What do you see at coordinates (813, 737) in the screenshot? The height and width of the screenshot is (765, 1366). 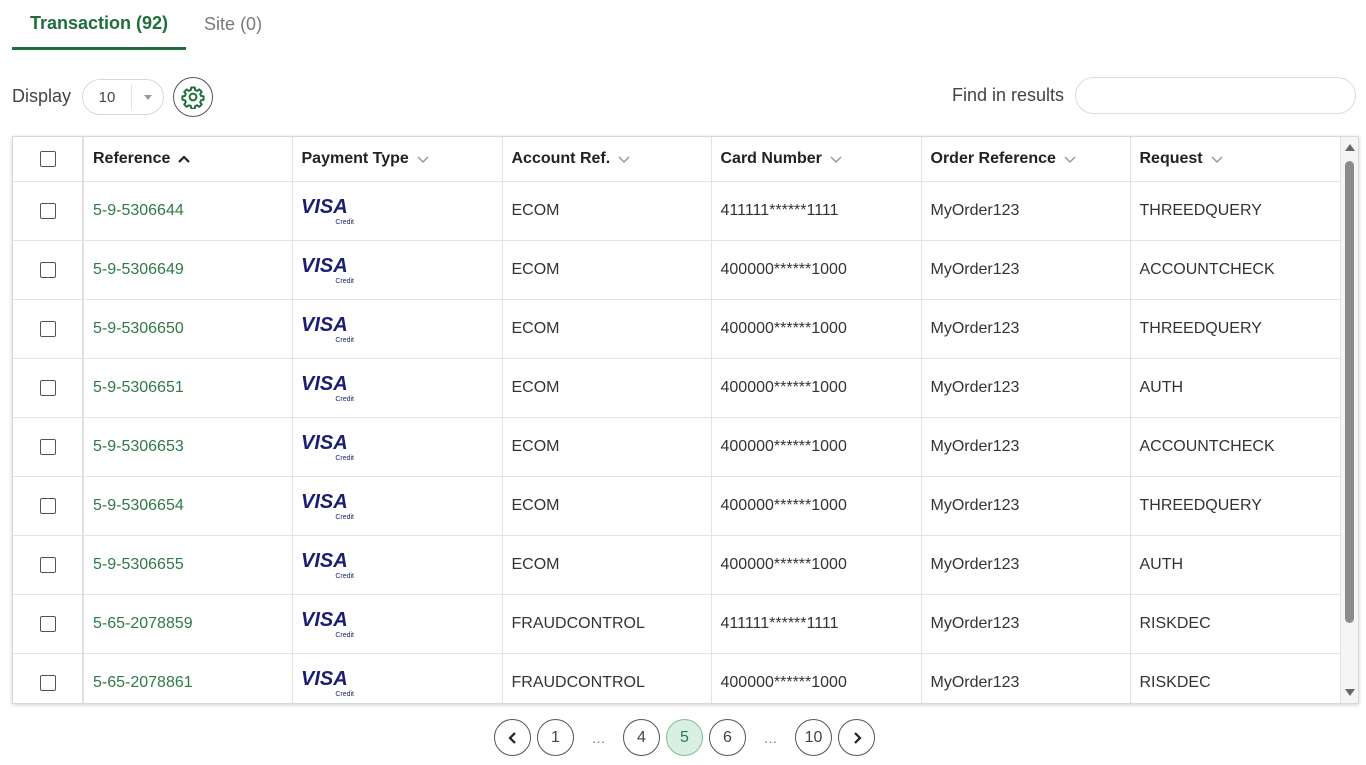 I see `page-button: 10` at bounding box center [813, 737].